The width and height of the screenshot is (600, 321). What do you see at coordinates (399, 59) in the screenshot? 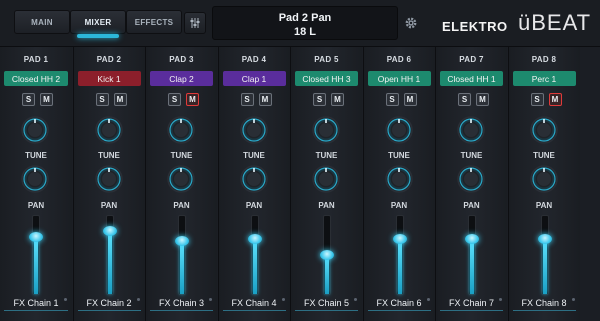
I see `pad-title: PAD 6` at bounding box center [399, 59].